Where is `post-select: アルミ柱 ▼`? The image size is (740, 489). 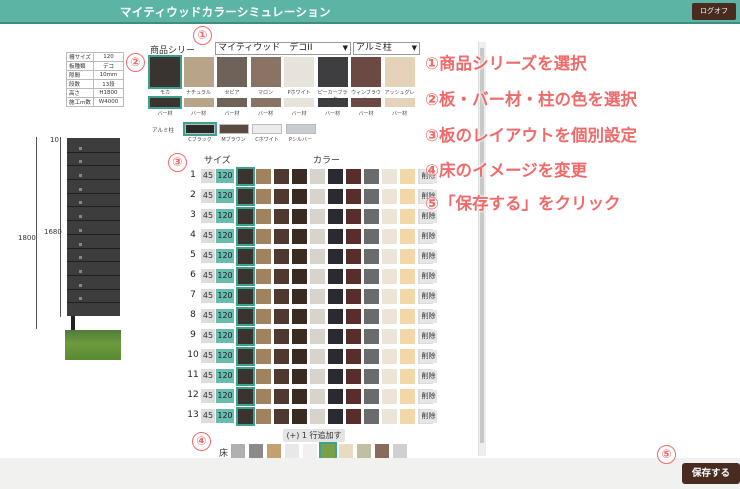
post-select: アルミ柱 ▼ is located at coordinates (386, 48).